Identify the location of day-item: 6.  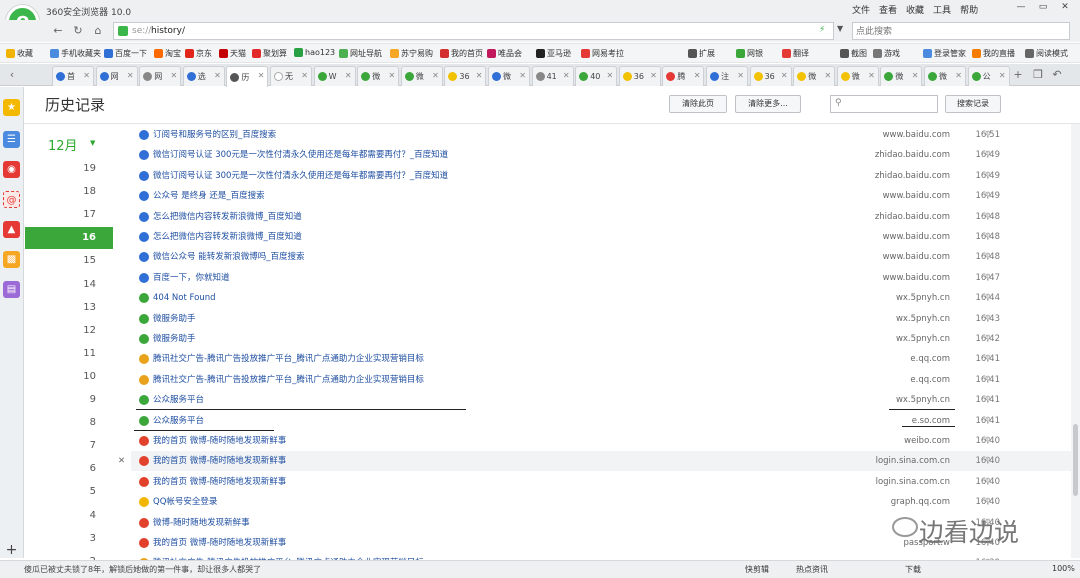
(69, 469).